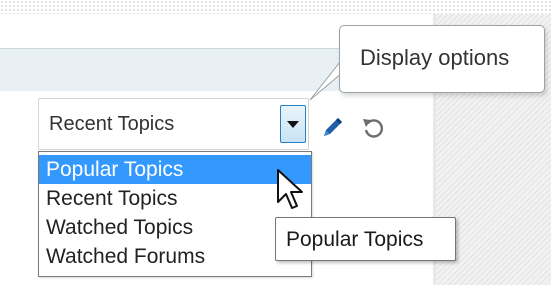 The image size is (551, 285). Describe the element at coordinates (175, 169) in the screenshot. I see `dropdown-option-popular-topics: Popular Topics` at that location.